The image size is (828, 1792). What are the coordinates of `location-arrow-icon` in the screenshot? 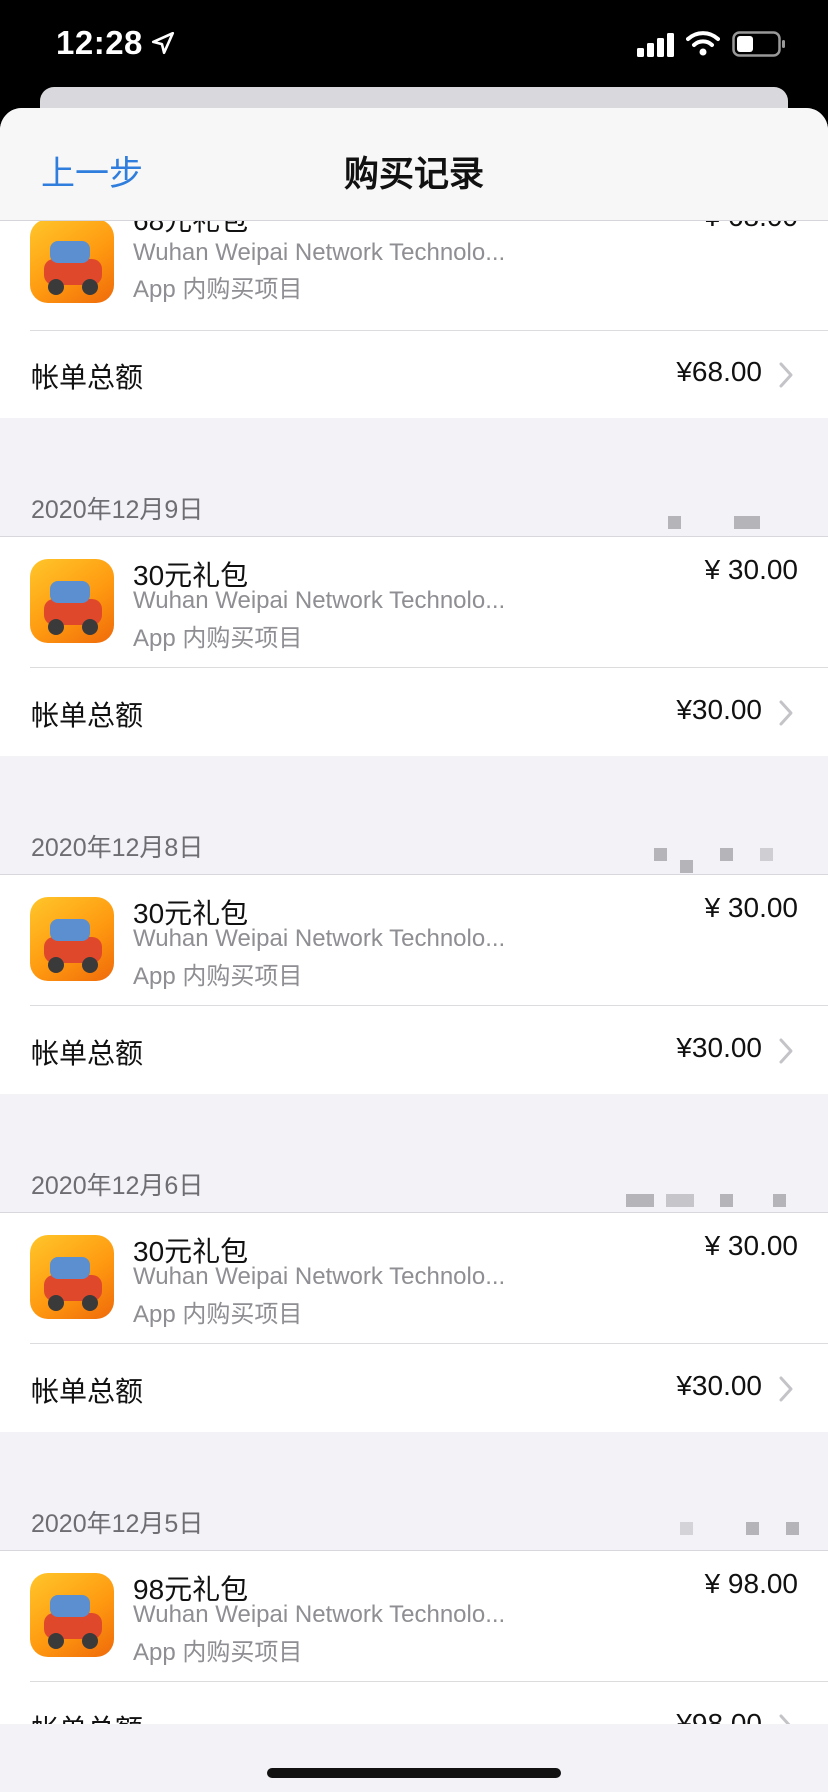 It's located at (163, 43).